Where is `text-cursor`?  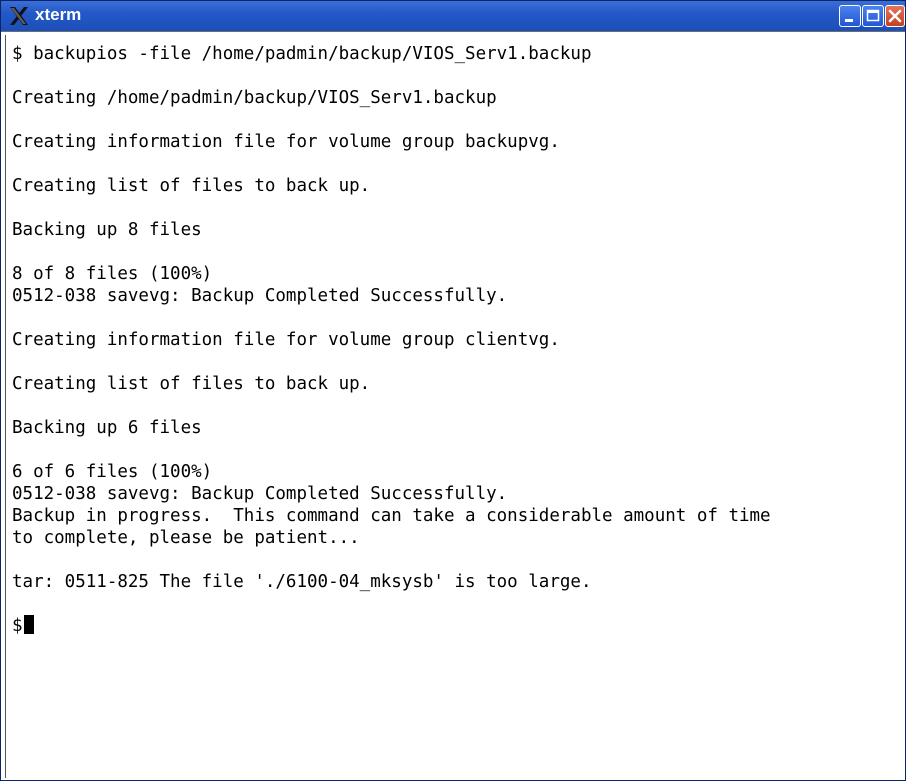
text-cursor is located at coordinates (28, 624).